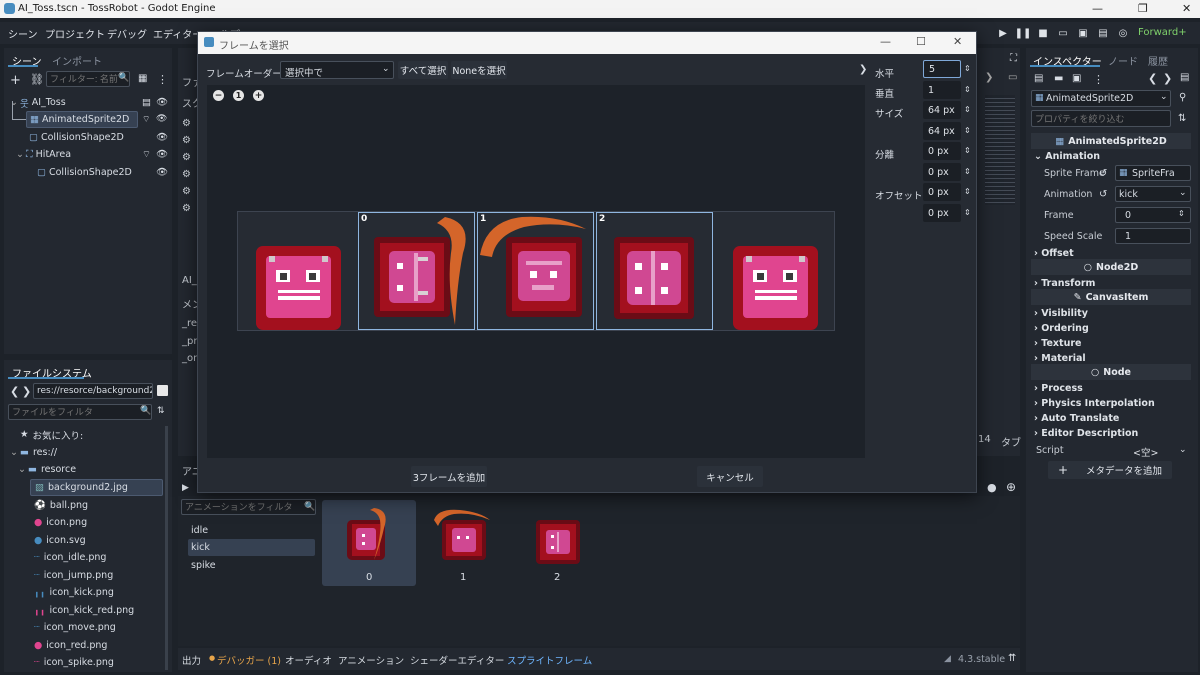 The width and height of the screenshot is (1200, 675). Describe the element at coordinates (942, 213) in the screenshot. I see `offset-y-spinbox: 0 px` at that location.